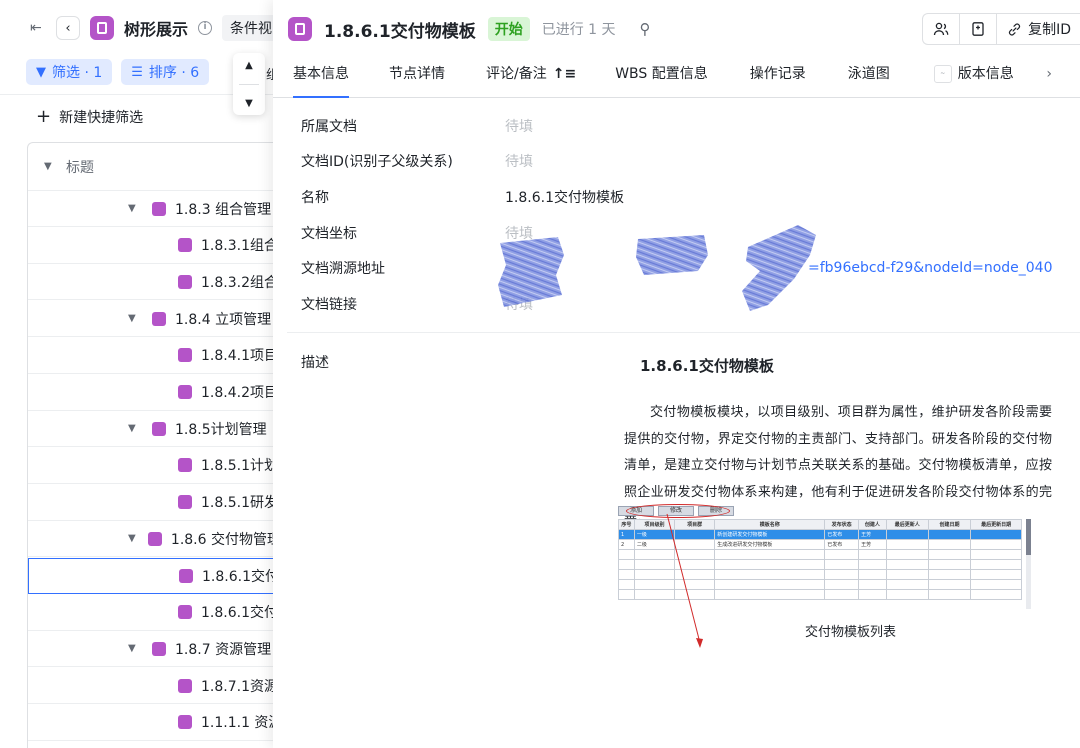  I want to click on sort-order-popover: ▲ ▼, so click(249, 84).